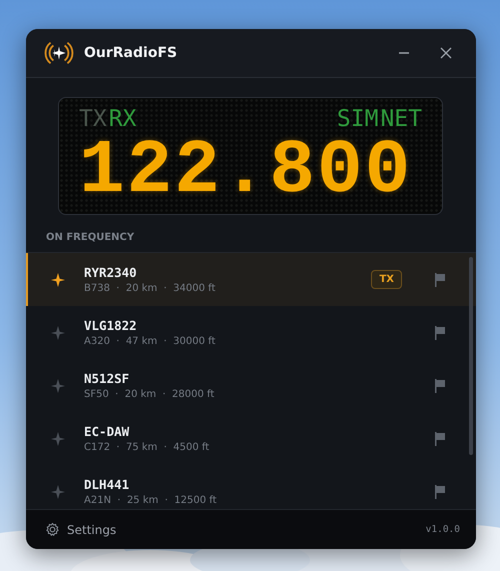 This screenshot has height=571, width=500. What do you see at coordinates (251, 487) in the screenshot?
I see `station-row: DLH441 A21N · 25 km · 12500 ft` at bounding box center [251, 487].